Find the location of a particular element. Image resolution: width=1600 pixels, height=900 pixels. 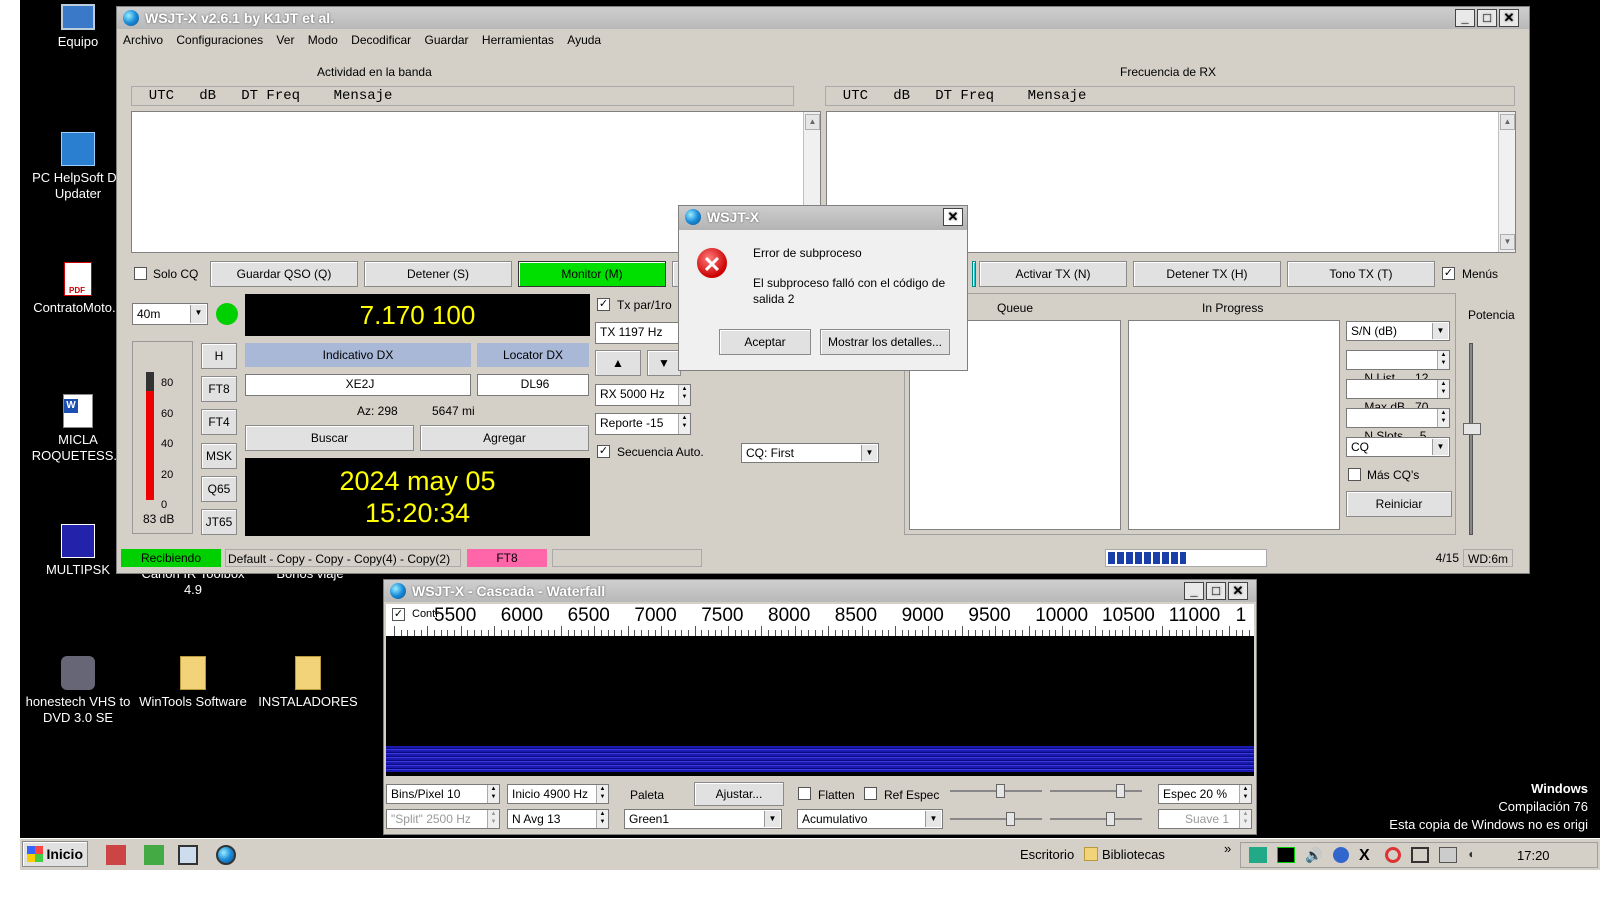

auto-seq-checkbox: ✓ is located at coordinates (603, 451).